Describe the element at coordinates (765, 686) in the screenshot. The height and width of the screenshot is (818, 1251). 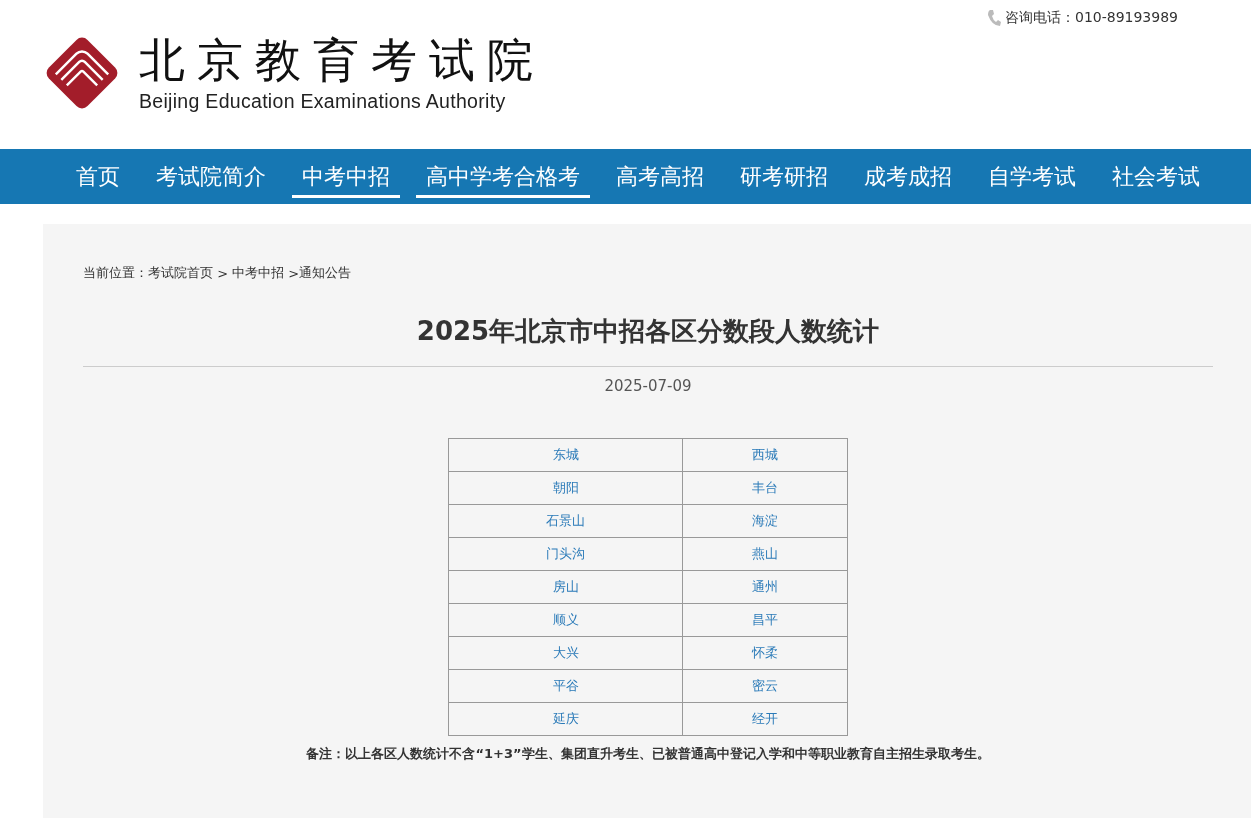
I see `district-link: 密云` at that location.